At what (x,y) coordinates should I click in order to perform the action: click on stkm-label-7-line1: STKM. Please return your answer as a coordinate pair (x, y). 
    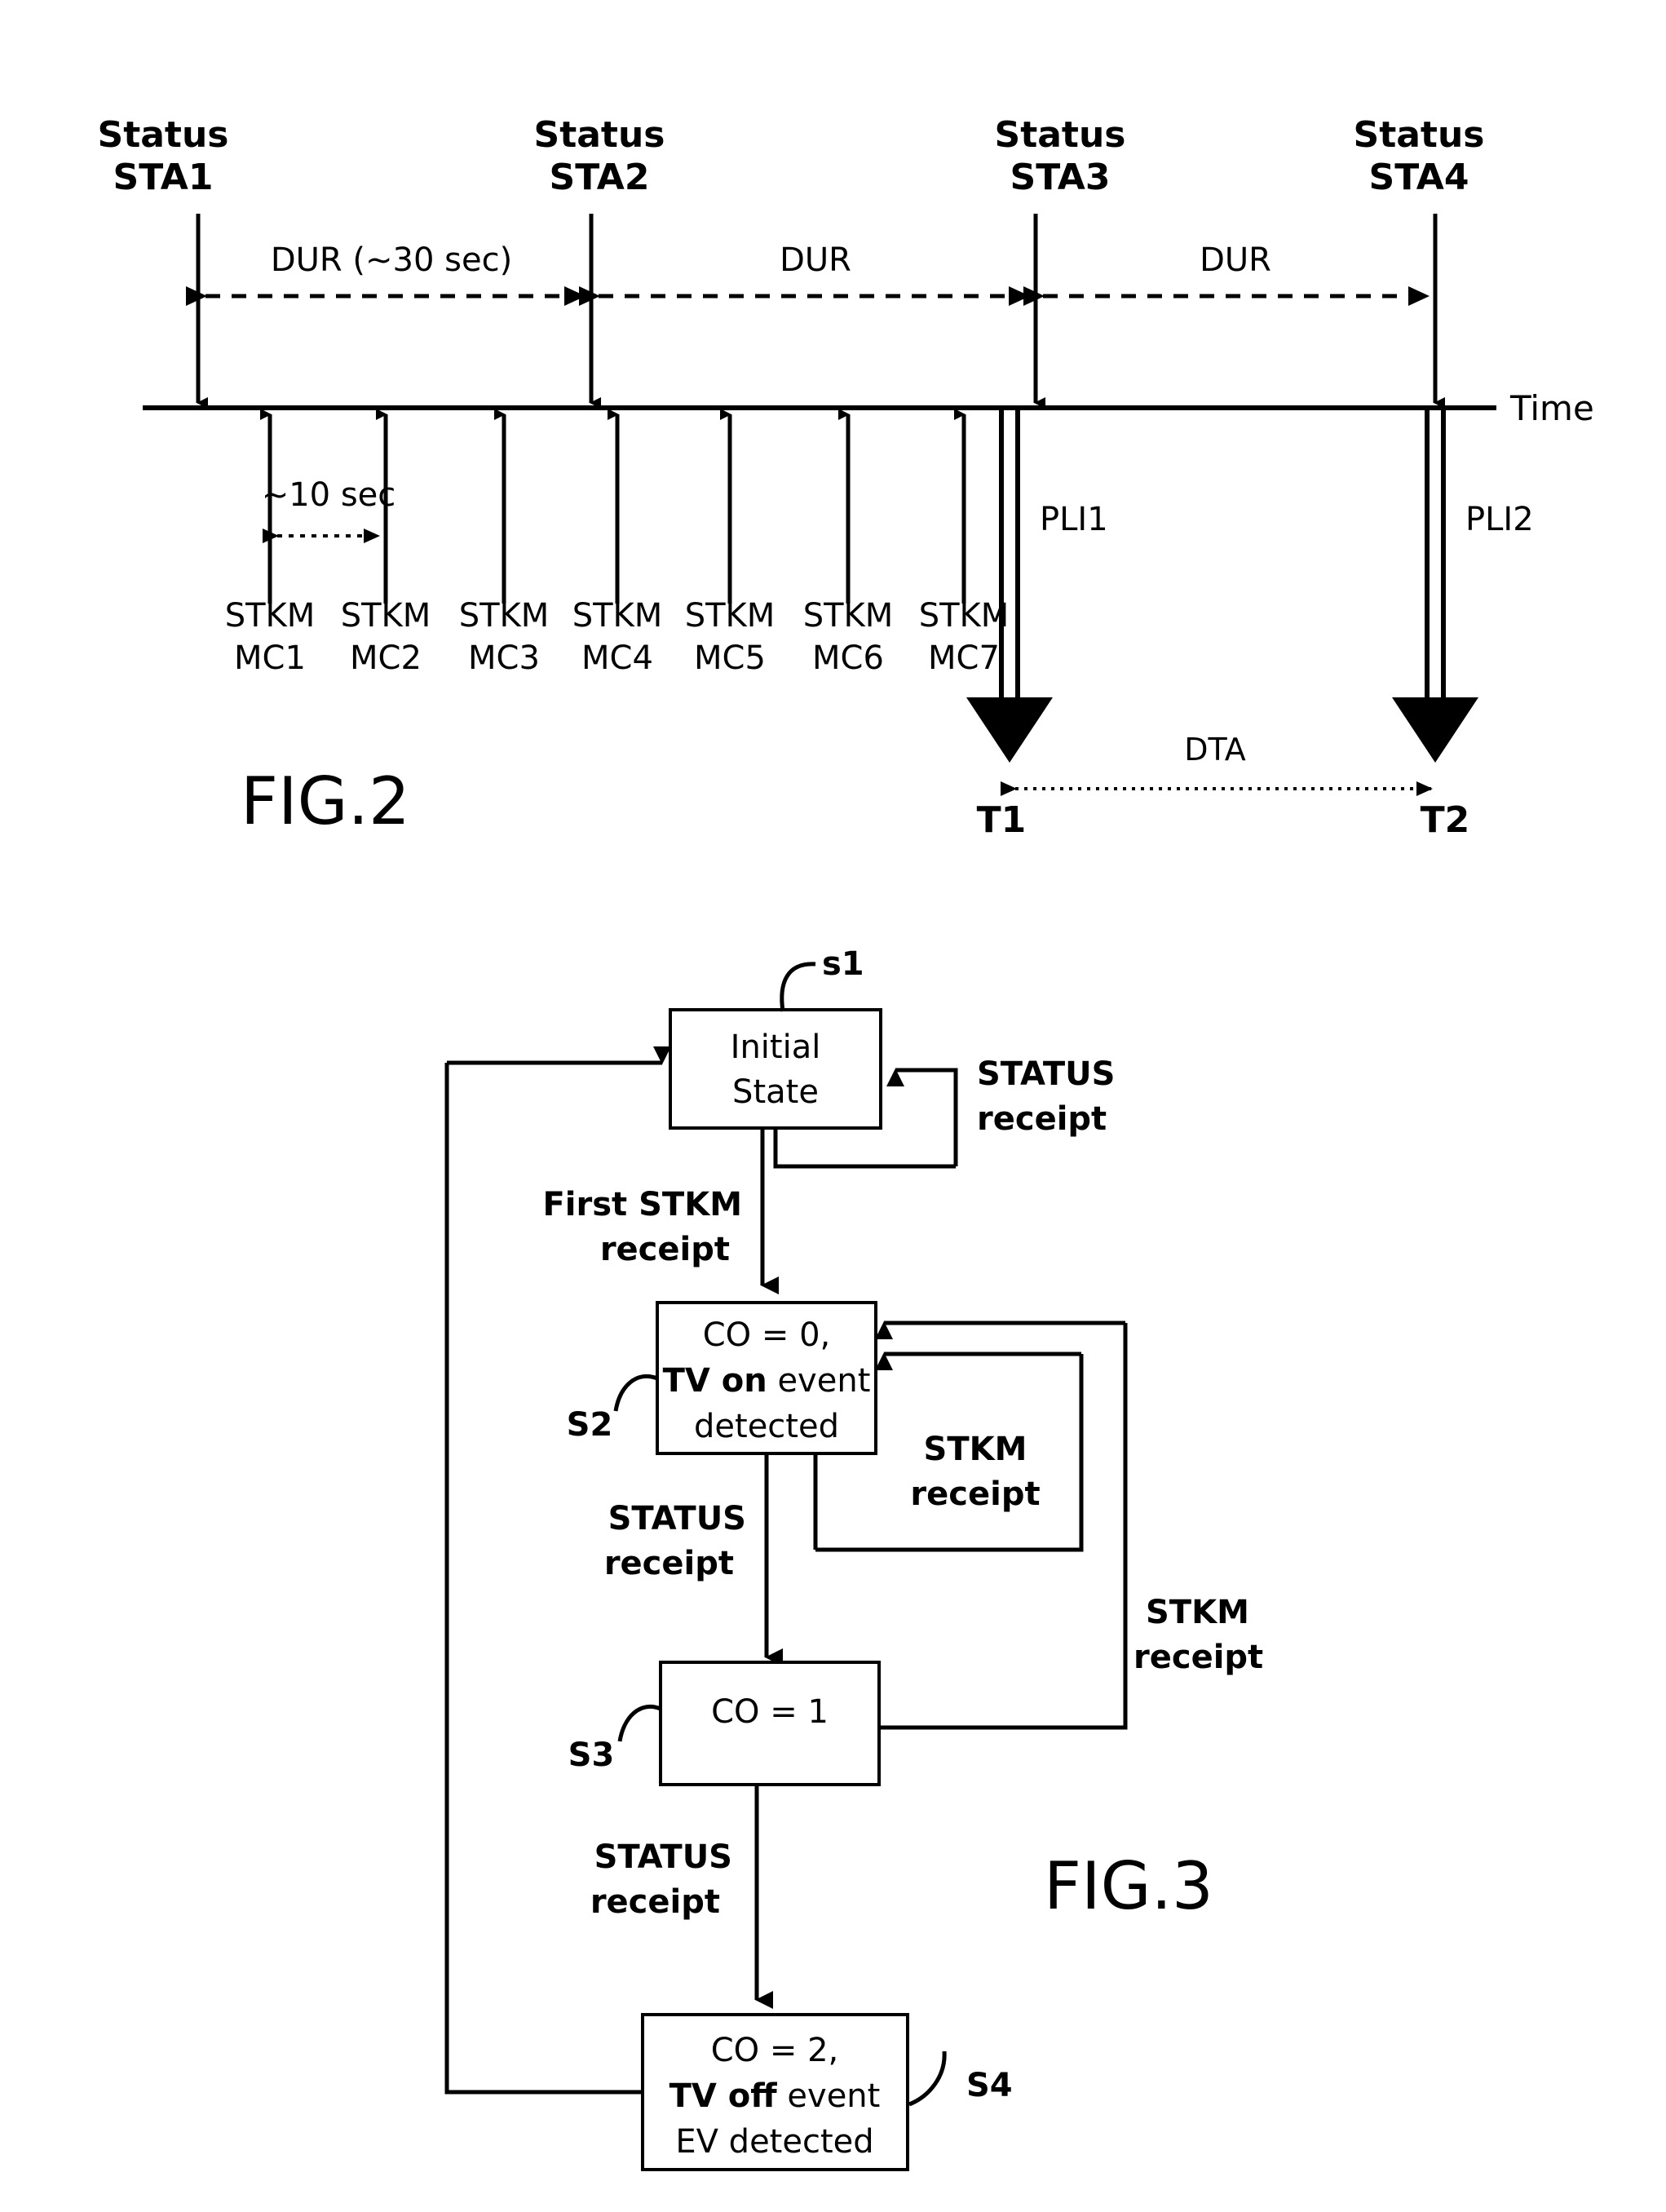
    Looking at the image, I should click on (964, 616).